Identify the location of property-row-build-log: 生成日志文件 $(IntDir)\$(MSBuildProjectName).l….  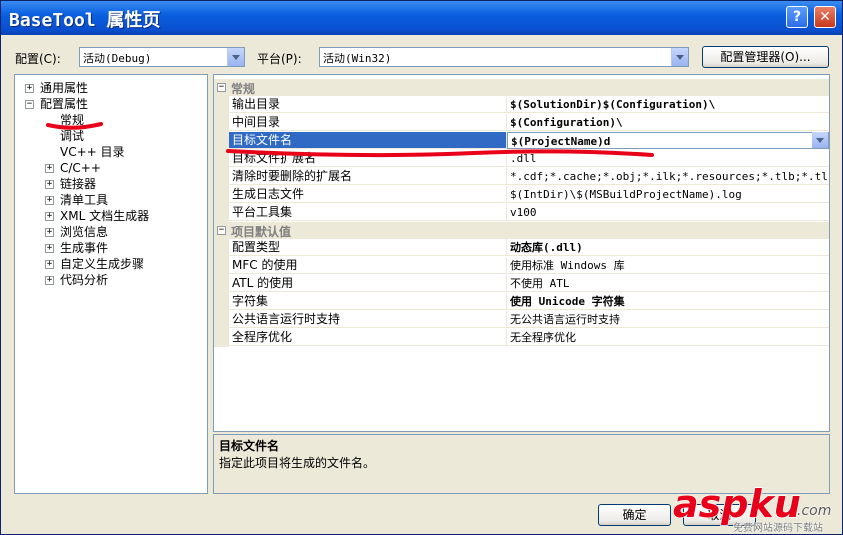
(521, 195).